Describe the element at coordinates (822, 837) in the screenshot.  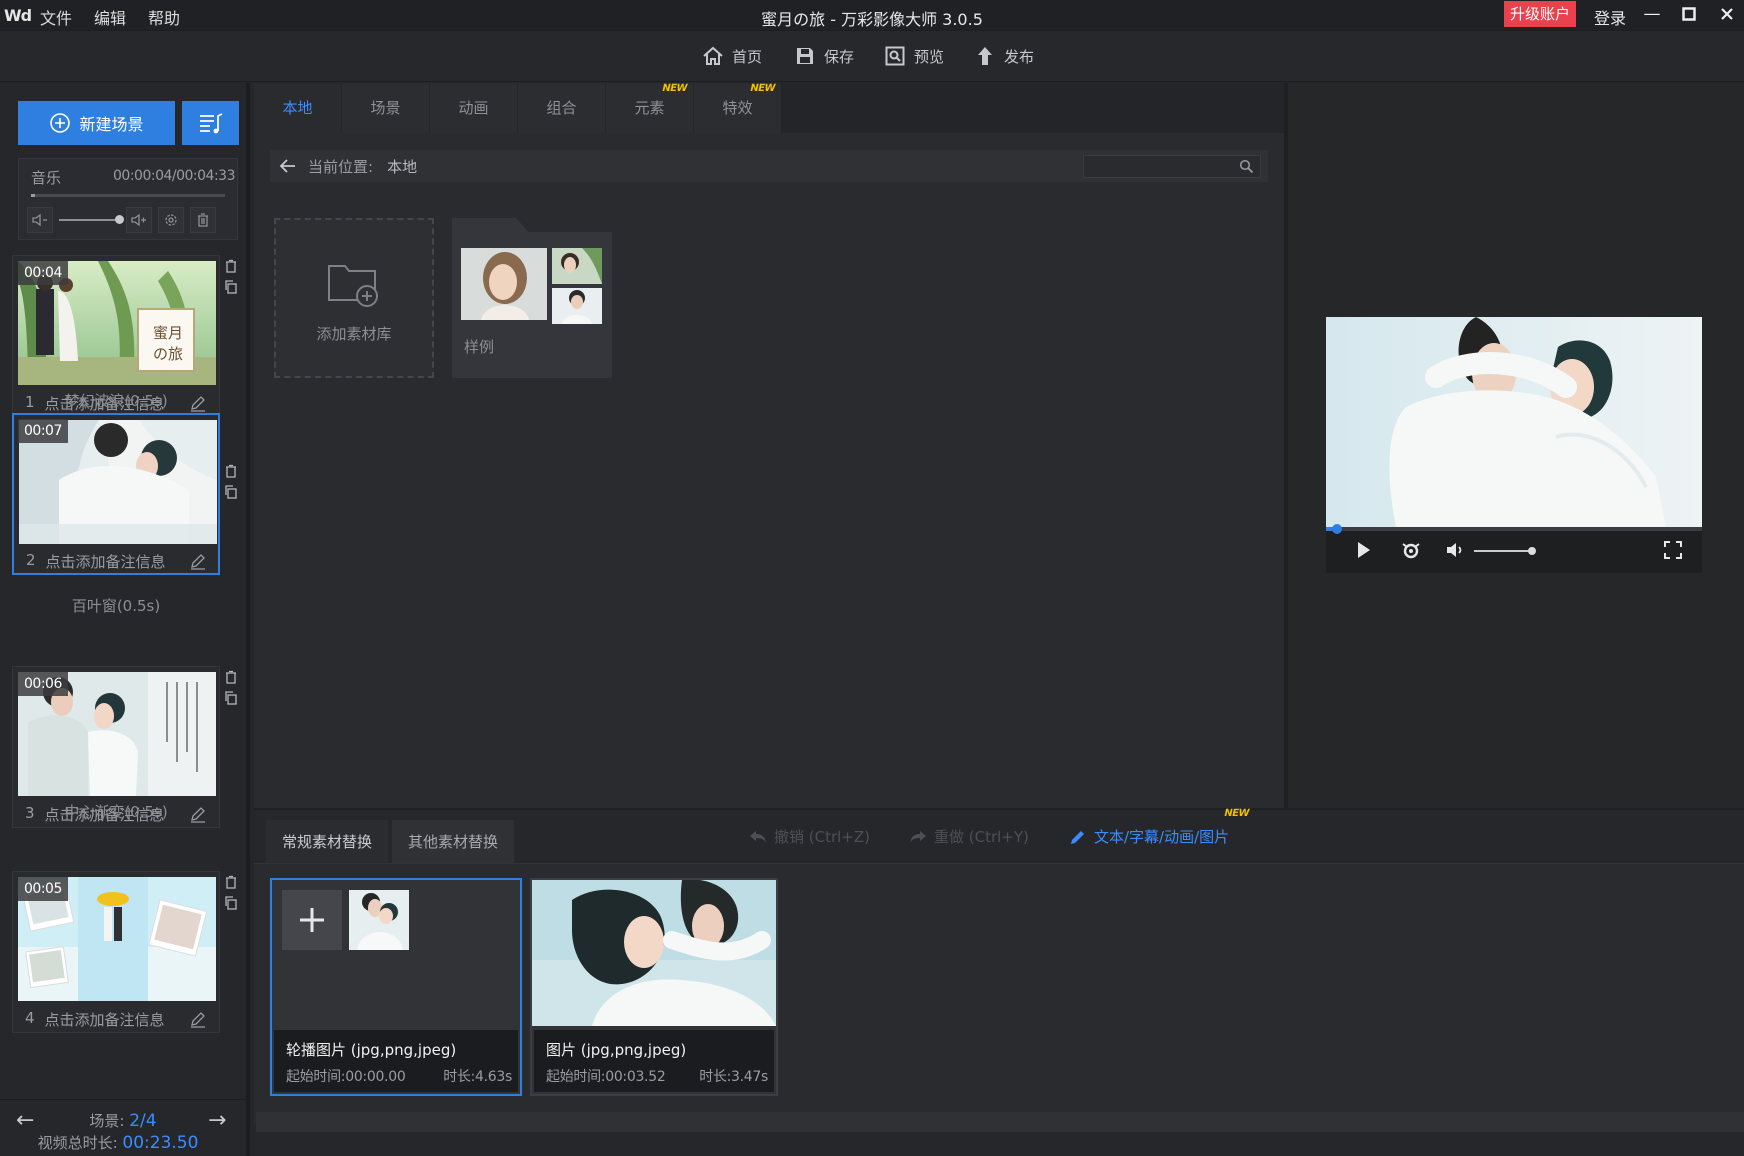
I see `undo-label: 撤销 (Ctrl+Z)` at that location.